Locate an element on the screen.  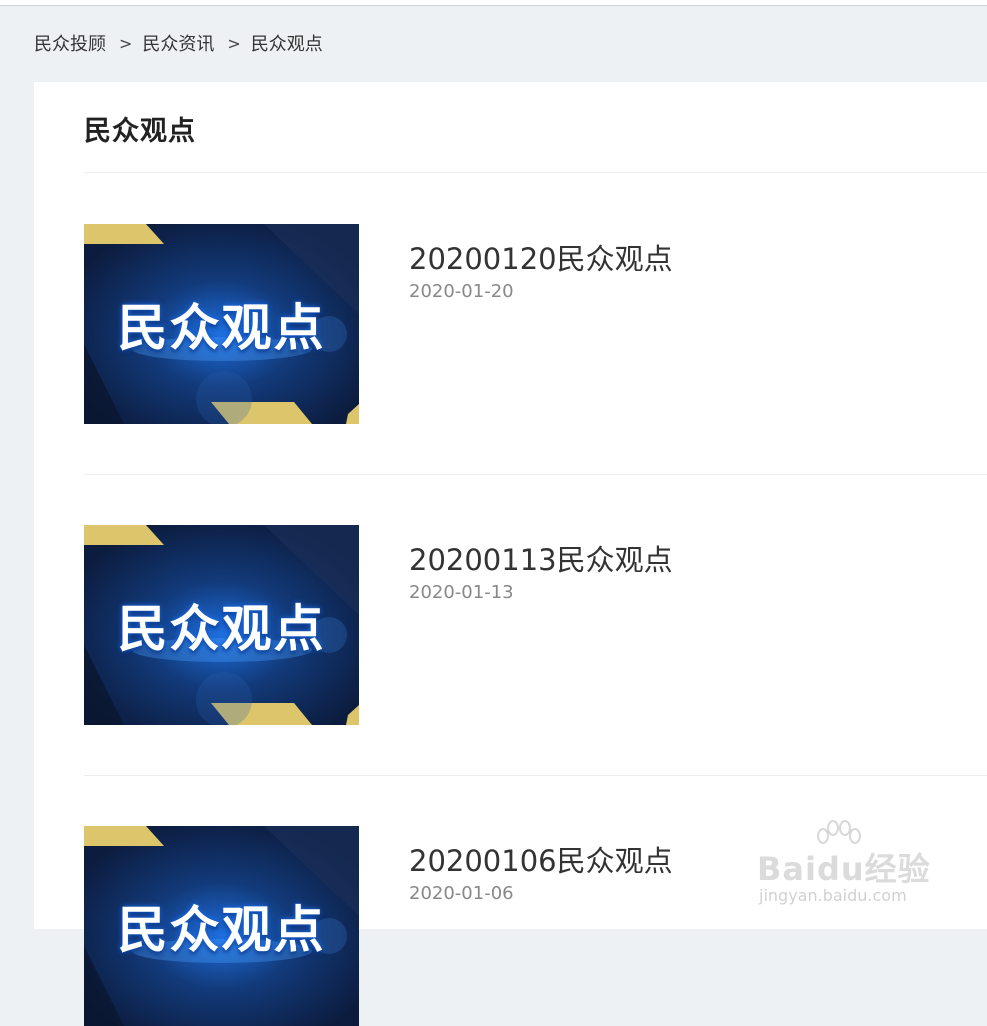
breadcrumb-item-current: 民众观点 is located at coordinates (287, 43).